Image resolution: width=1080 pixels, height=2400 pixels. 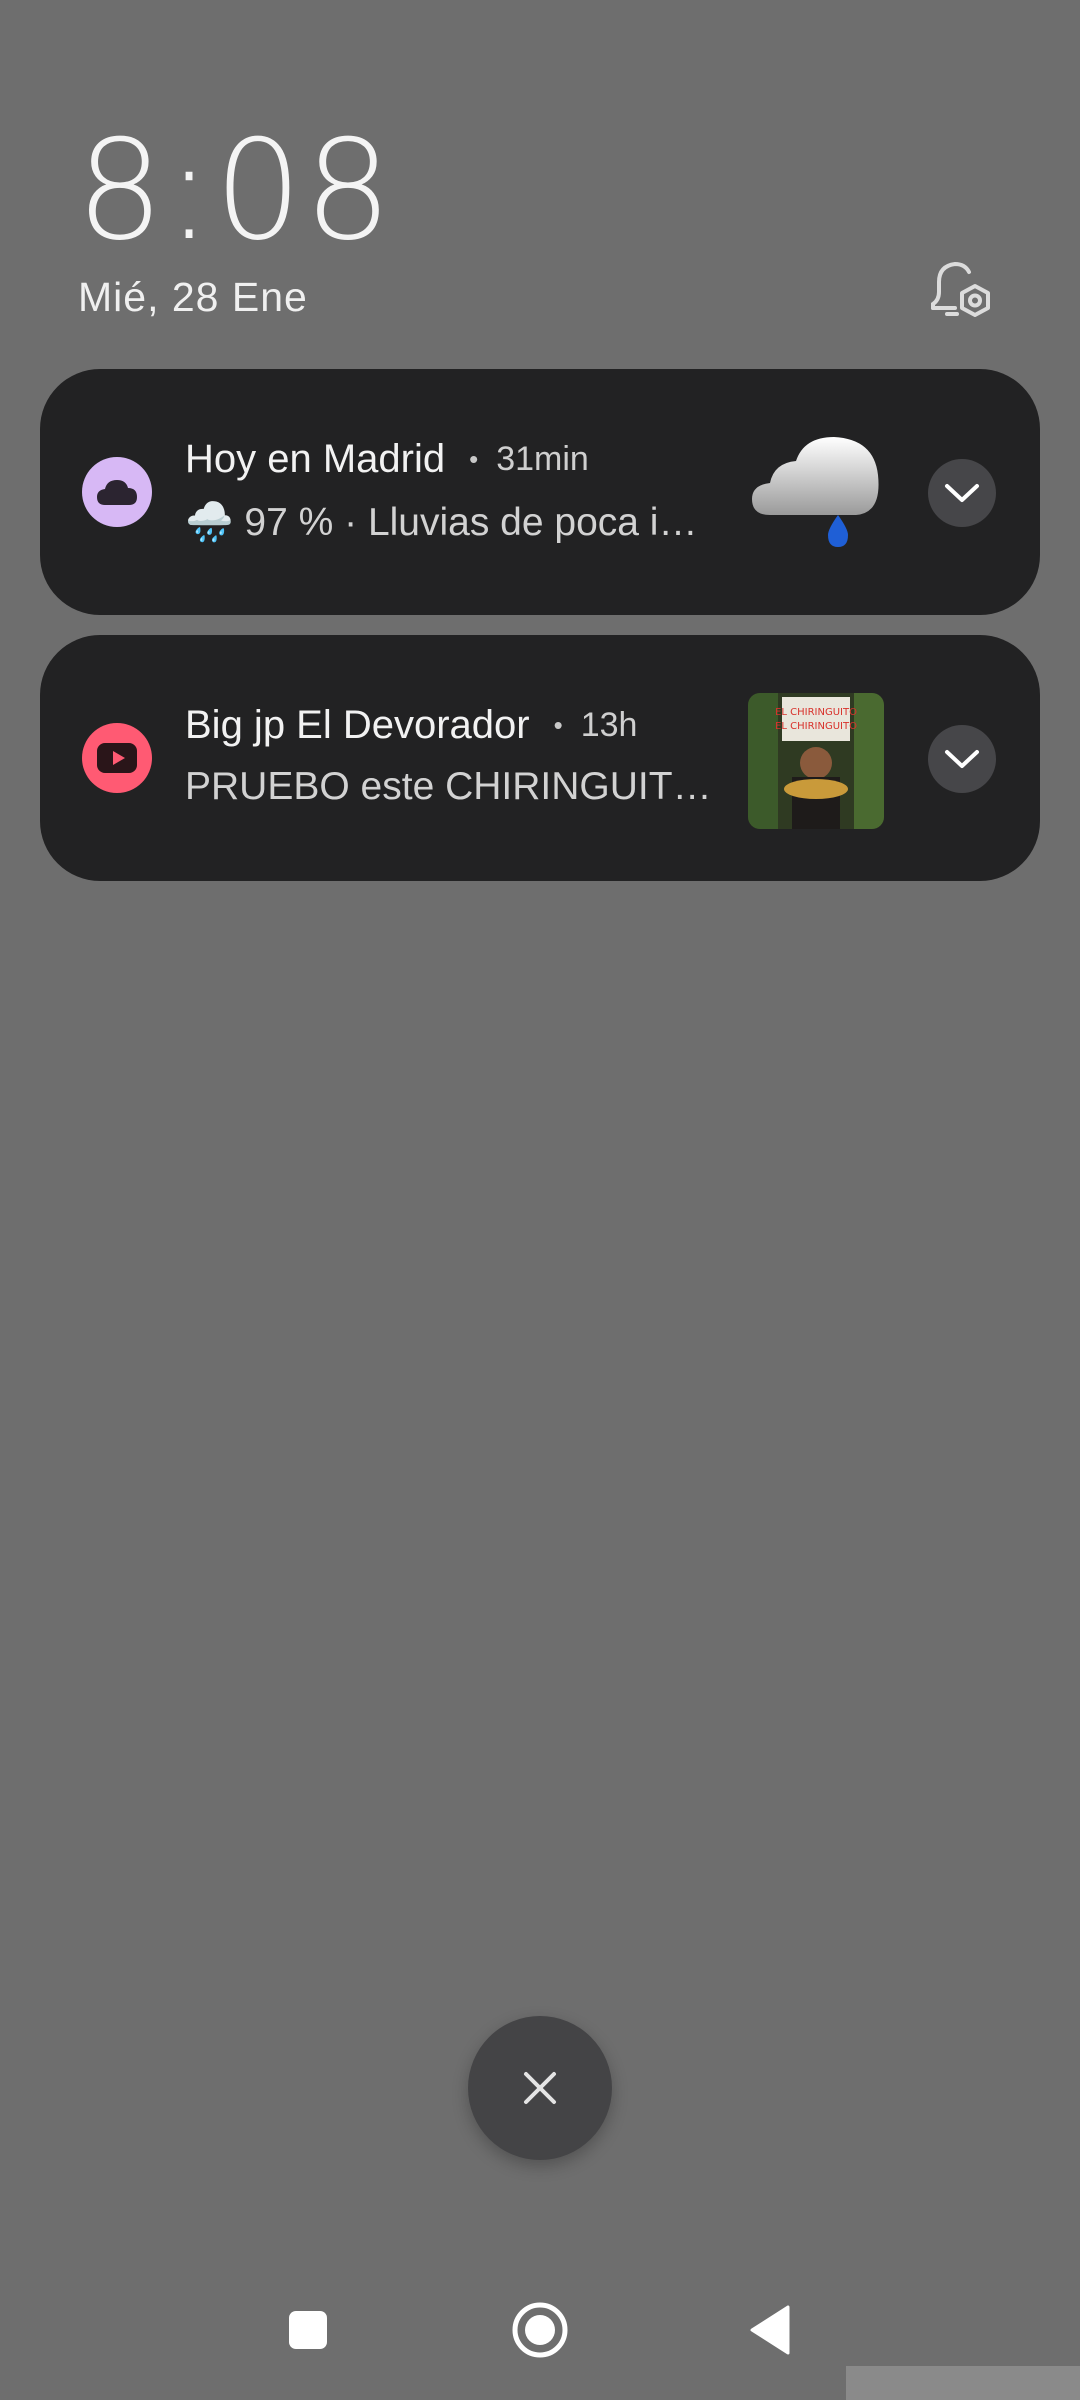 I want to click on bell-settings-icon, so click(x=960, y=289).